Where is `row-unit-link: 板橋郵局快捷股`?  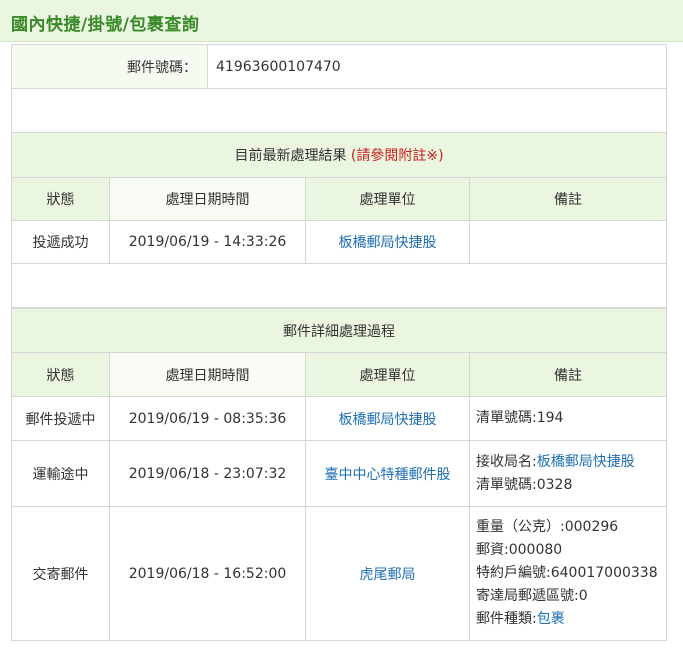 row-unit-link: 板橋郵局快捷股 is located at coordinates (388, 420).